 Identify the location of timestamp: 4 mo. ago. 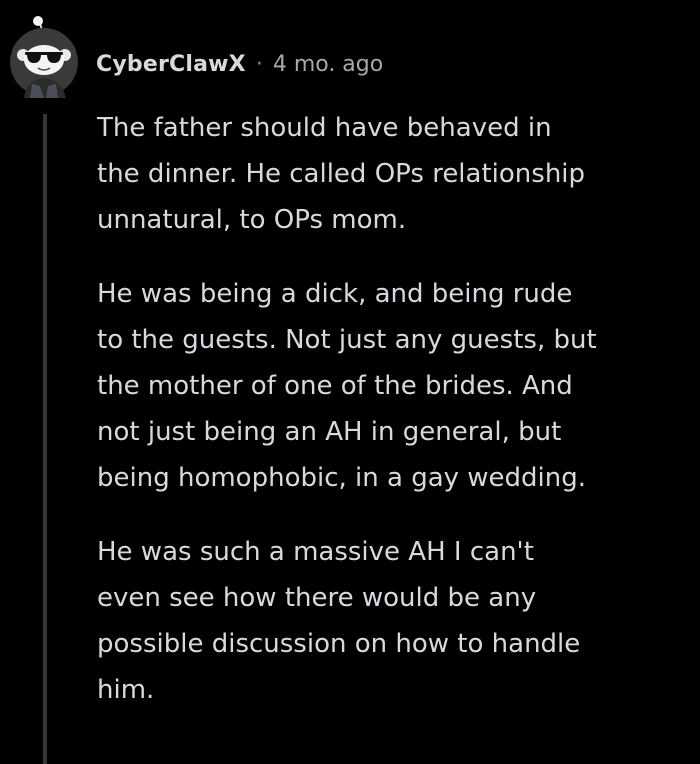
(328, 64).